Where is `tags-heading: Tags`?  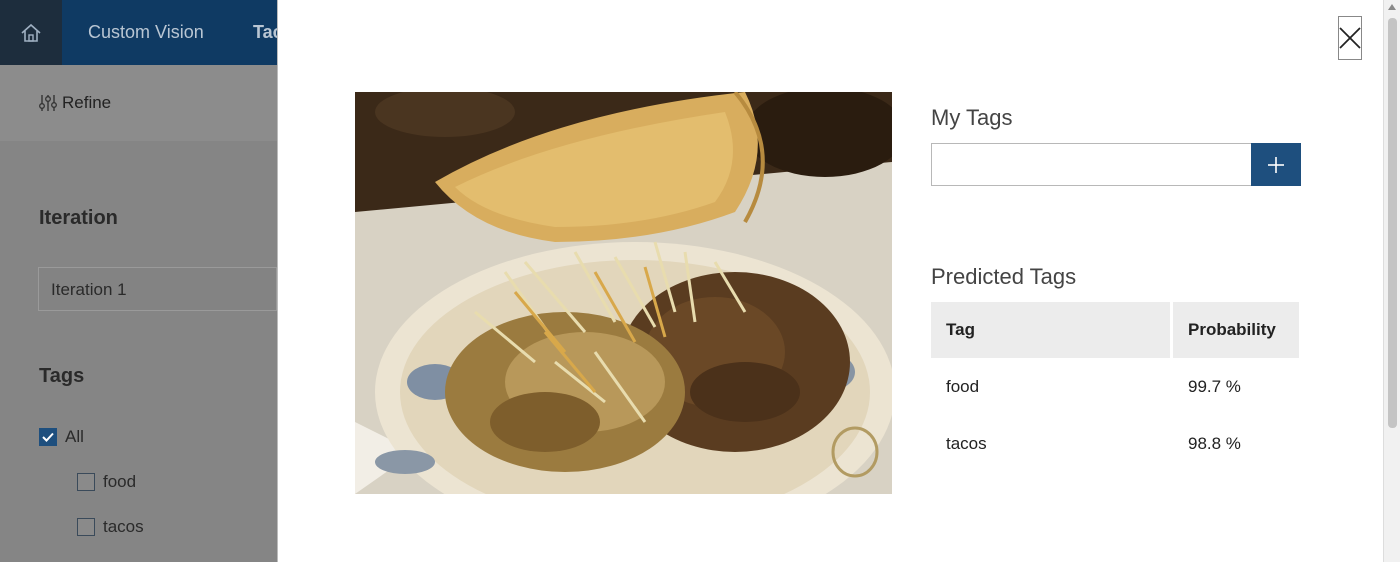
tags-heading: Tags is located at coordinates (62, 376).